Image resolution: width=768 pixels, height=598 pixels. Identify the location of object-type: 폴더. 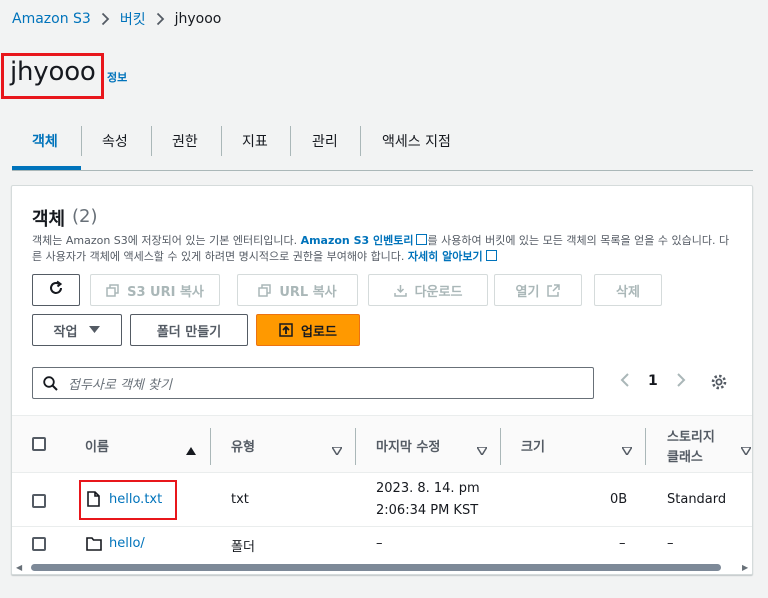
(243, 547).